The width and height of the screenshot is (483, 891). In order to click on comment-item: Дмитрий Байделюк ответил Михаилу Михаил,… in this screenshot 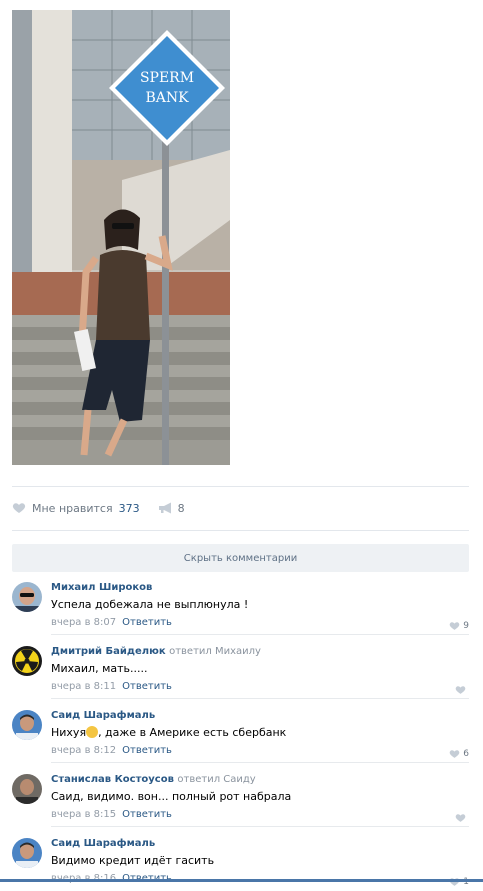, I will do `click(240, 668)`.